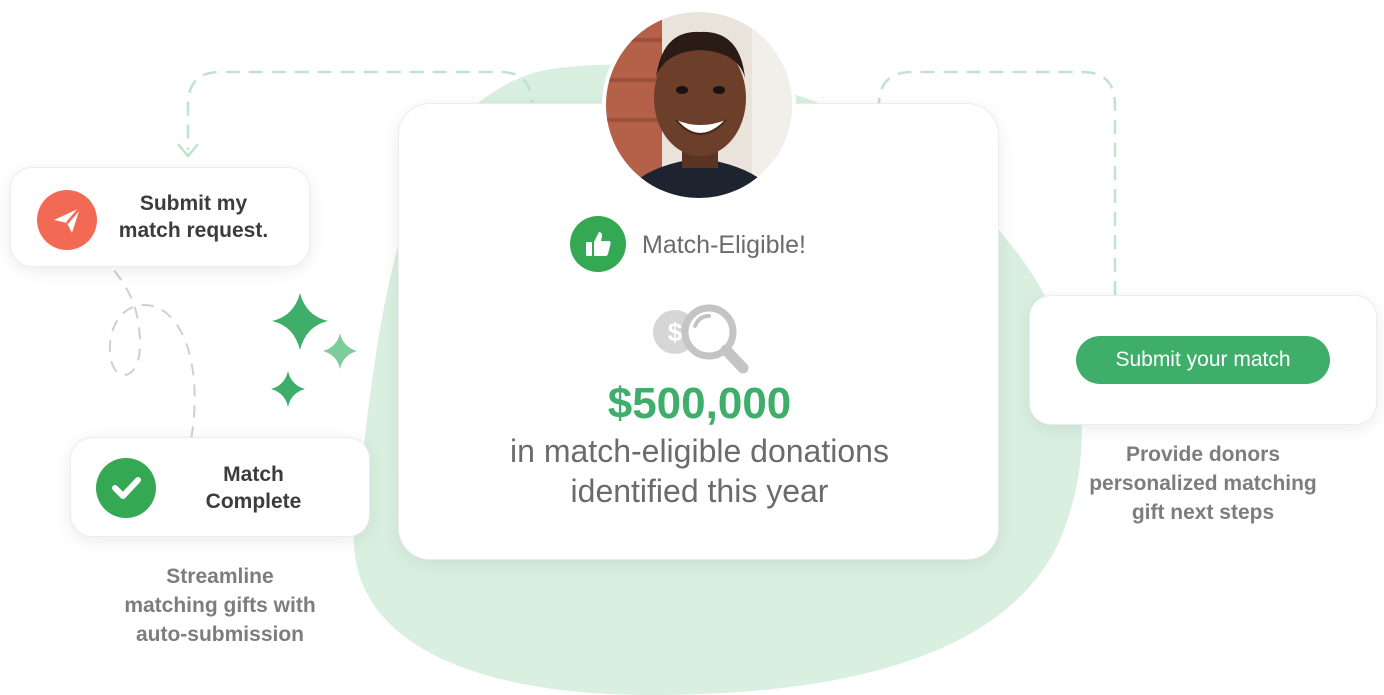  Describe the element at coordinates (253, 474) in the screenshot. I see `match-complete-line1: Match` at that location.